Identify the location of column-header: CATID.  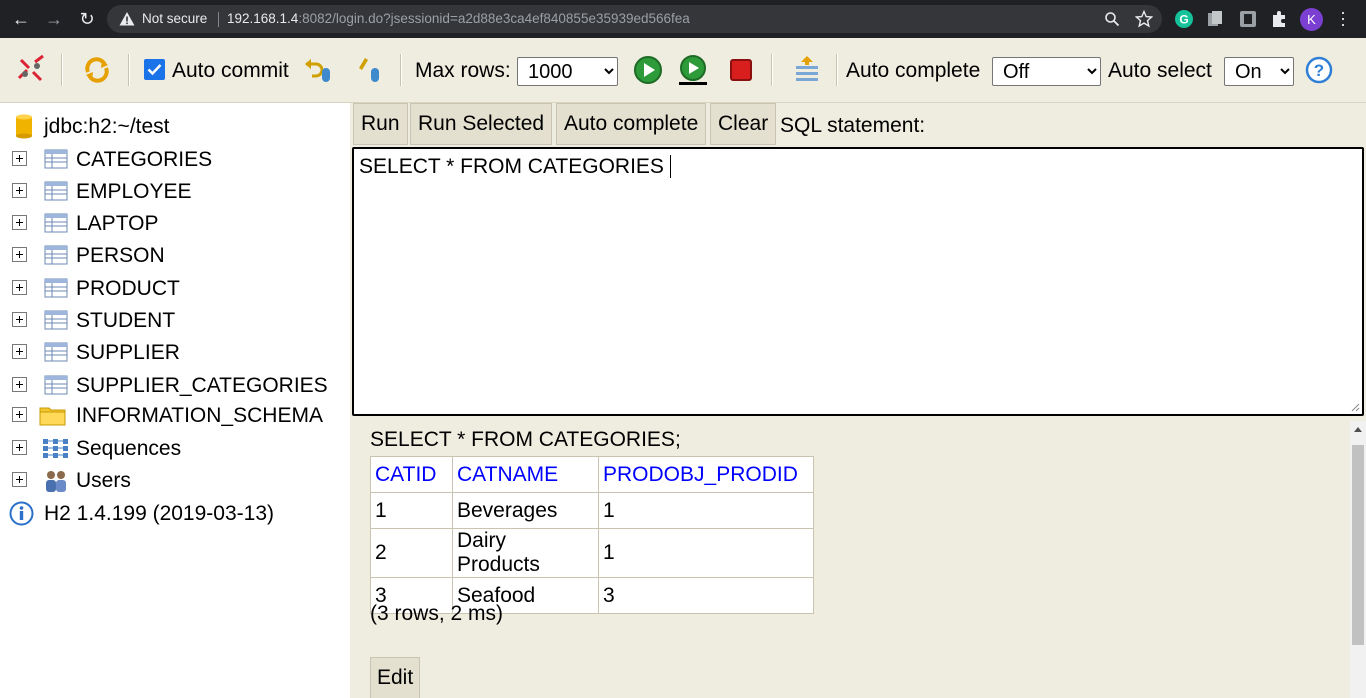
(411, 474).